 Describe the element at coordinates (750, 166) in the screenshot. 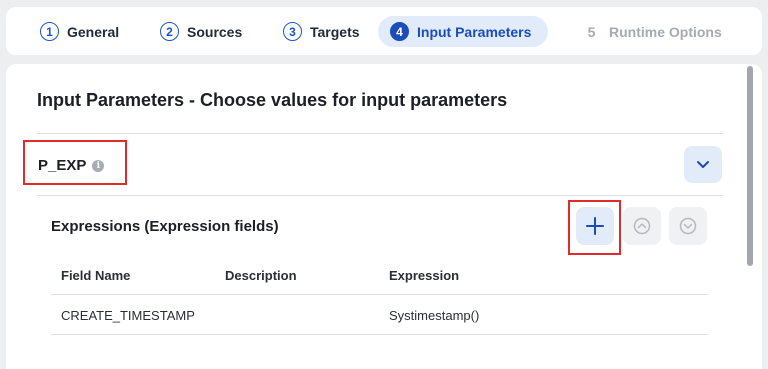

I see `vertical-scrollbar` at that location.